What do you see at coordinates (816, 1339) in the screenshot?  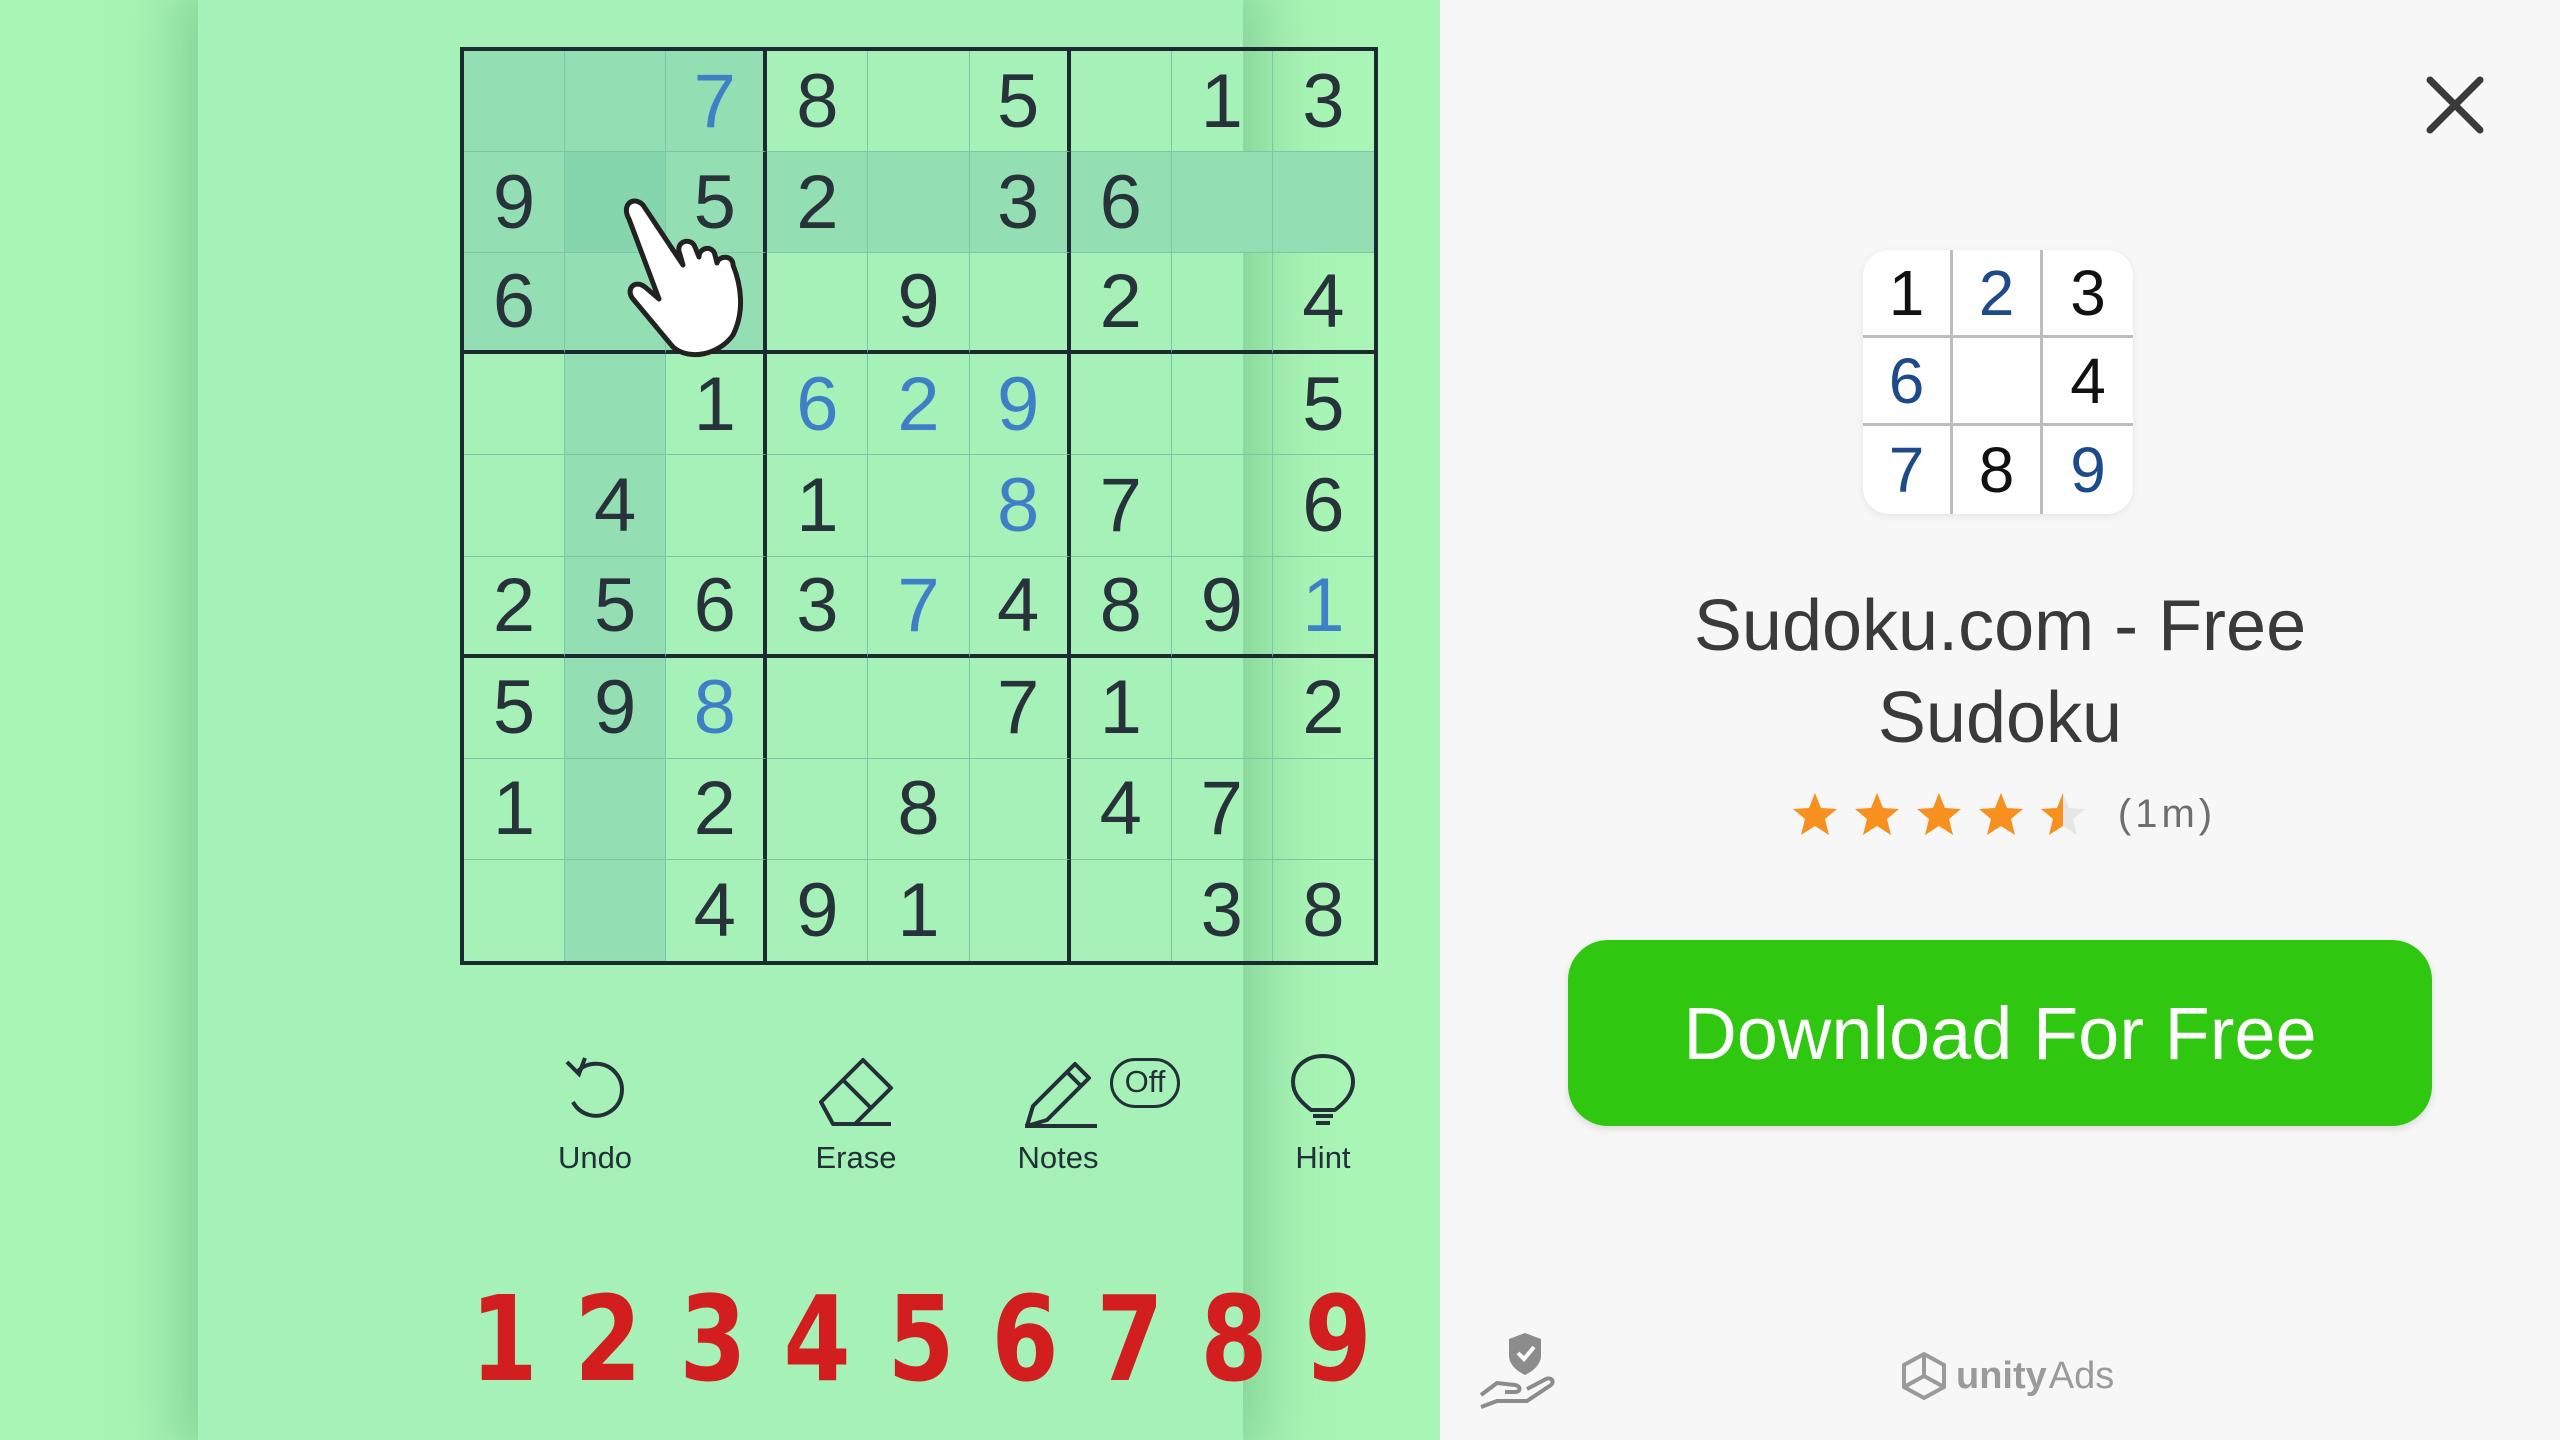 I see `number-pad-key: 4` at bounding box center [816, 1339].